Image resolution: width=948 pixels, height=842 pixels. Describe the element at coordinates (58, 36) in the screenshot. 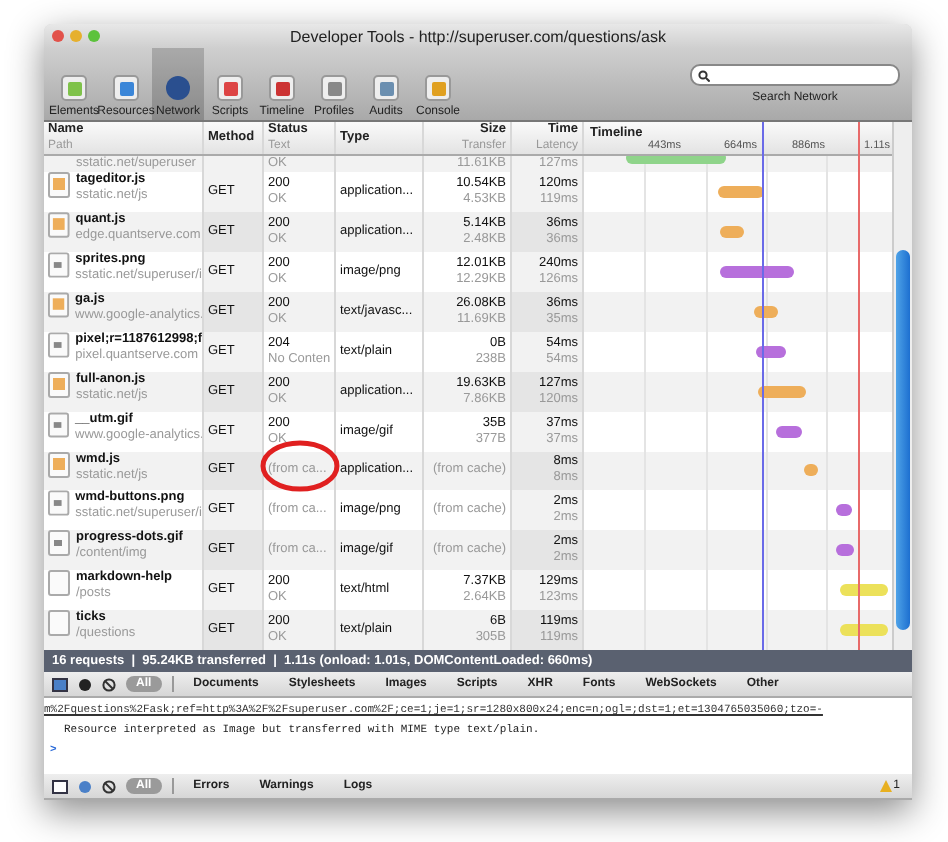

I see `close-button` at that location.